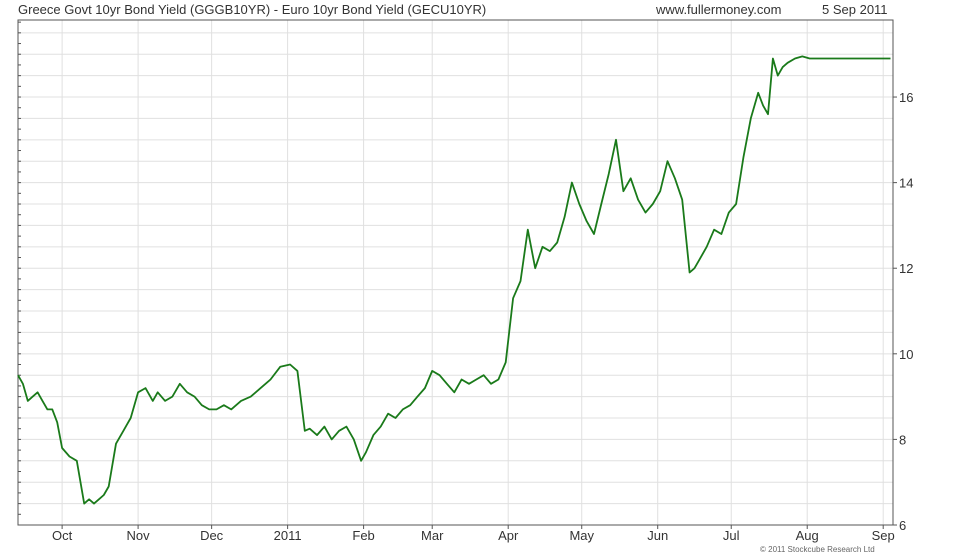 This screenshot has height=560, width=980. Describe the element at coordinates (906, 97) in the screenshot. I see `y-tick-label: 16` at that location.